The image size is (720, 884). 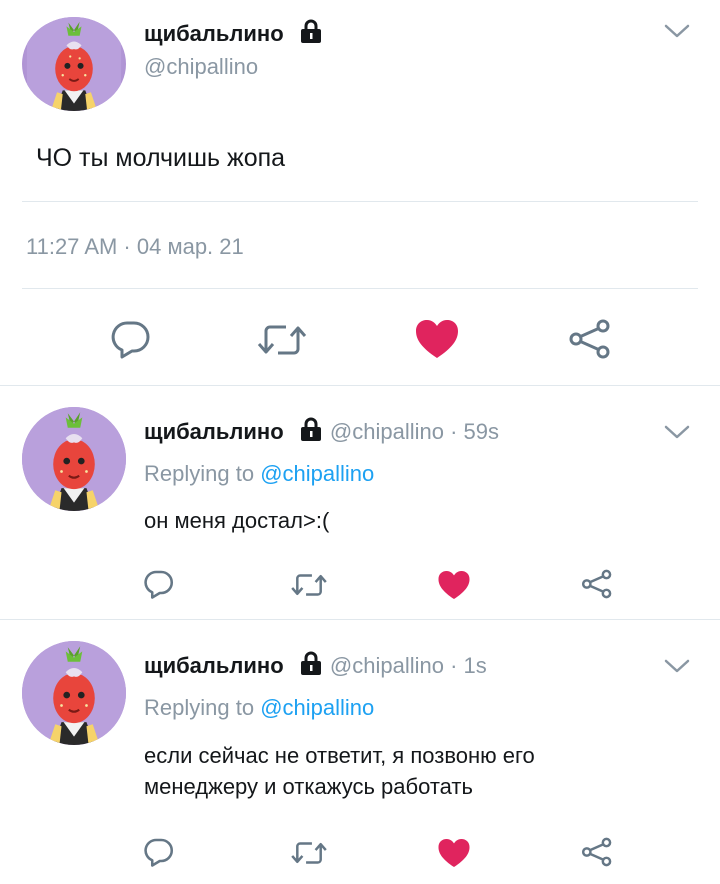 What do you see at coordinates (161, 158) in the screenshot?
I see `tweet-text: ЧО ты молчишь жопа` at bounding box center [161, 158].